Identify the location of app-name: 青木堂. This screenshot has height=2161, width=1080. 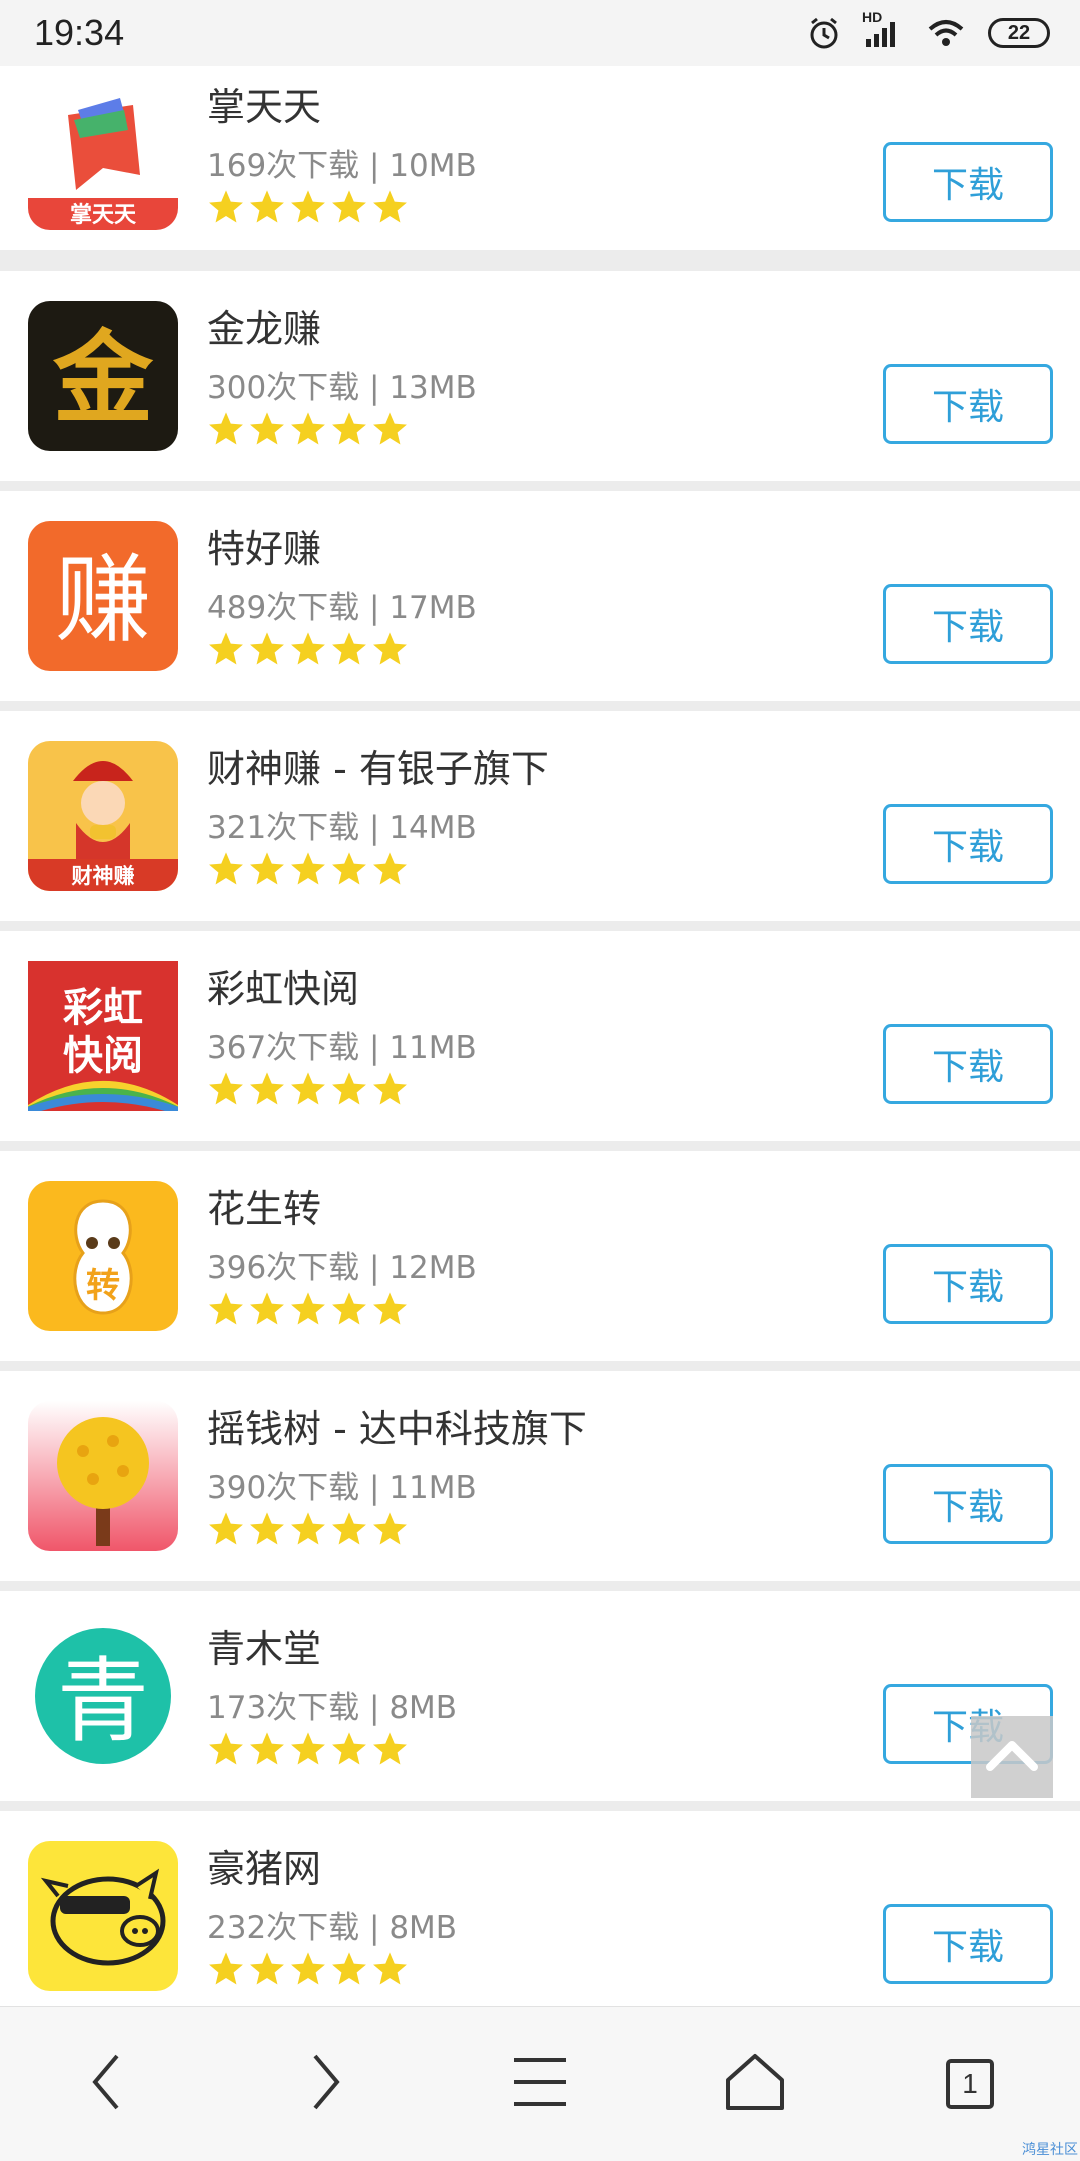
(264, 1645).